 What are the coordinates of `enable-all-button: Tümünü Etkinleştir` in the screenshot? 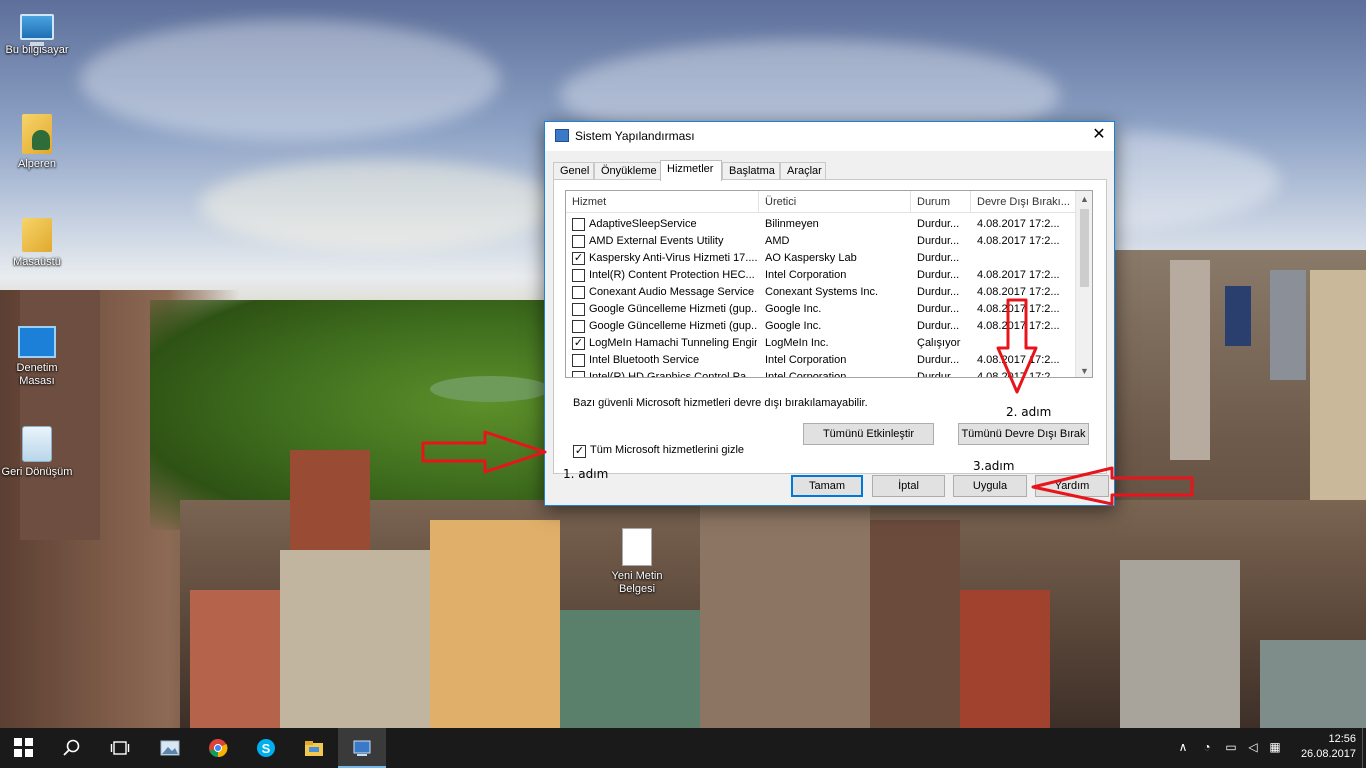 It's located at (868, 434).